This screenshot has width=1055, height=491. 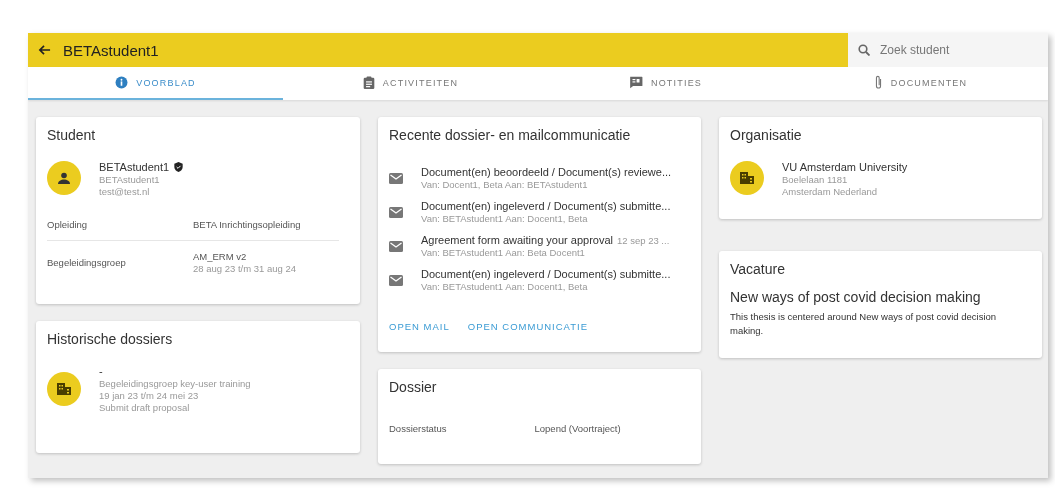 I want to click on field-value: BETA Inrichtingsopleiding, so click(x=247, y=224).